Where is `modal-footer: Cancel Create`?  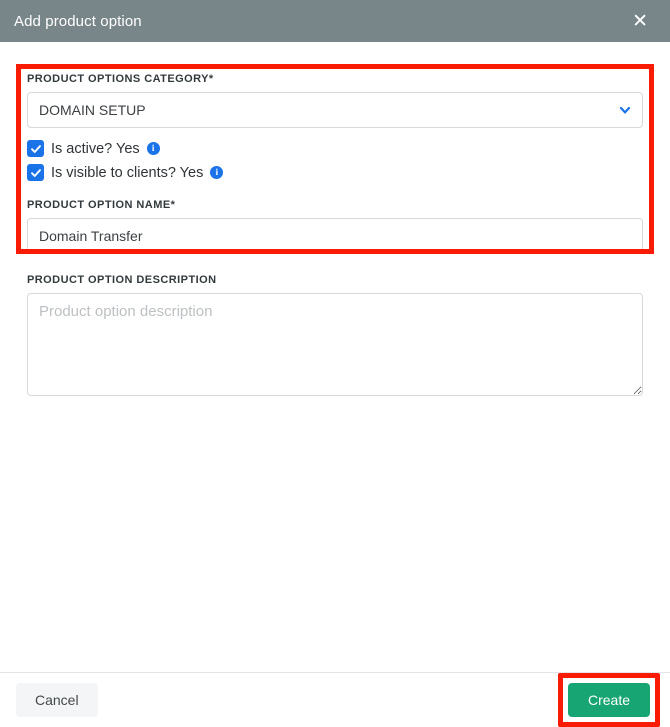 modal-footer: Cancel Create is located at coordinates (335, 699).